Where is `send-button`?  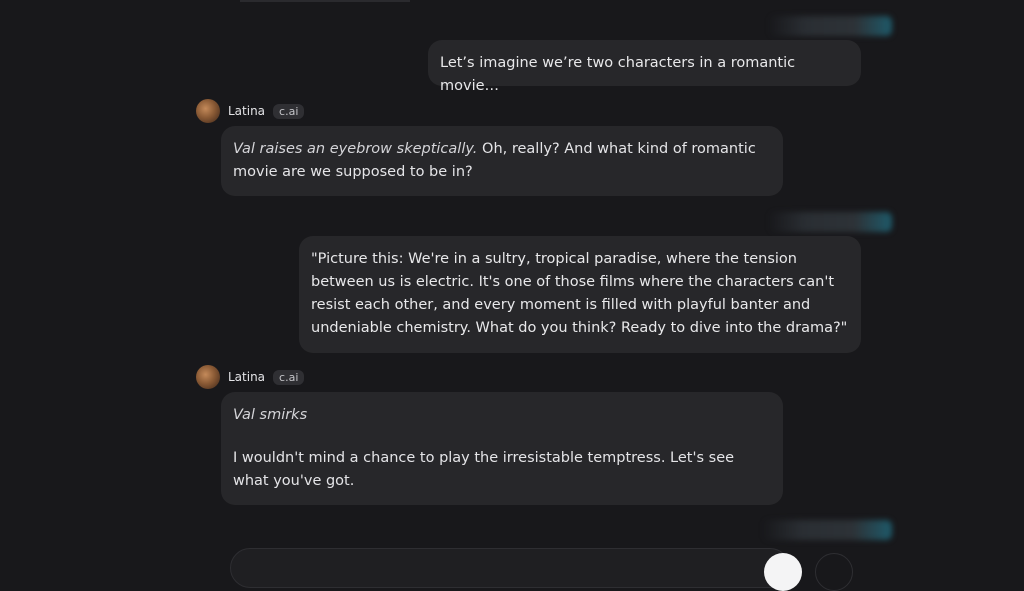
send-button is located at coordinates (783, 572).